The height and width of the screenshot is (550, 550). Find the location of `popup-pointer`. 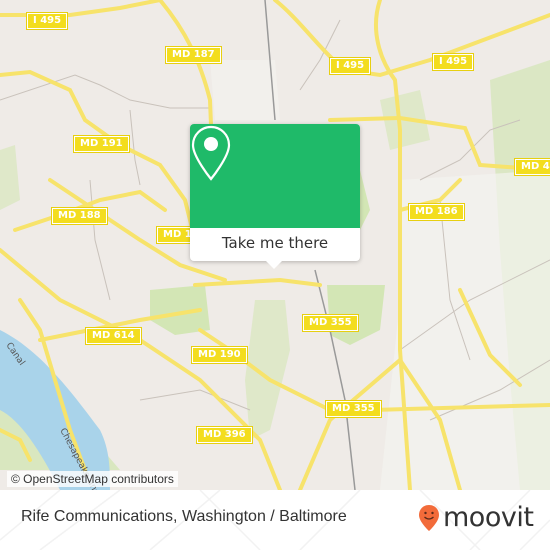

popup-pointer is located at coordinates (274, 265).